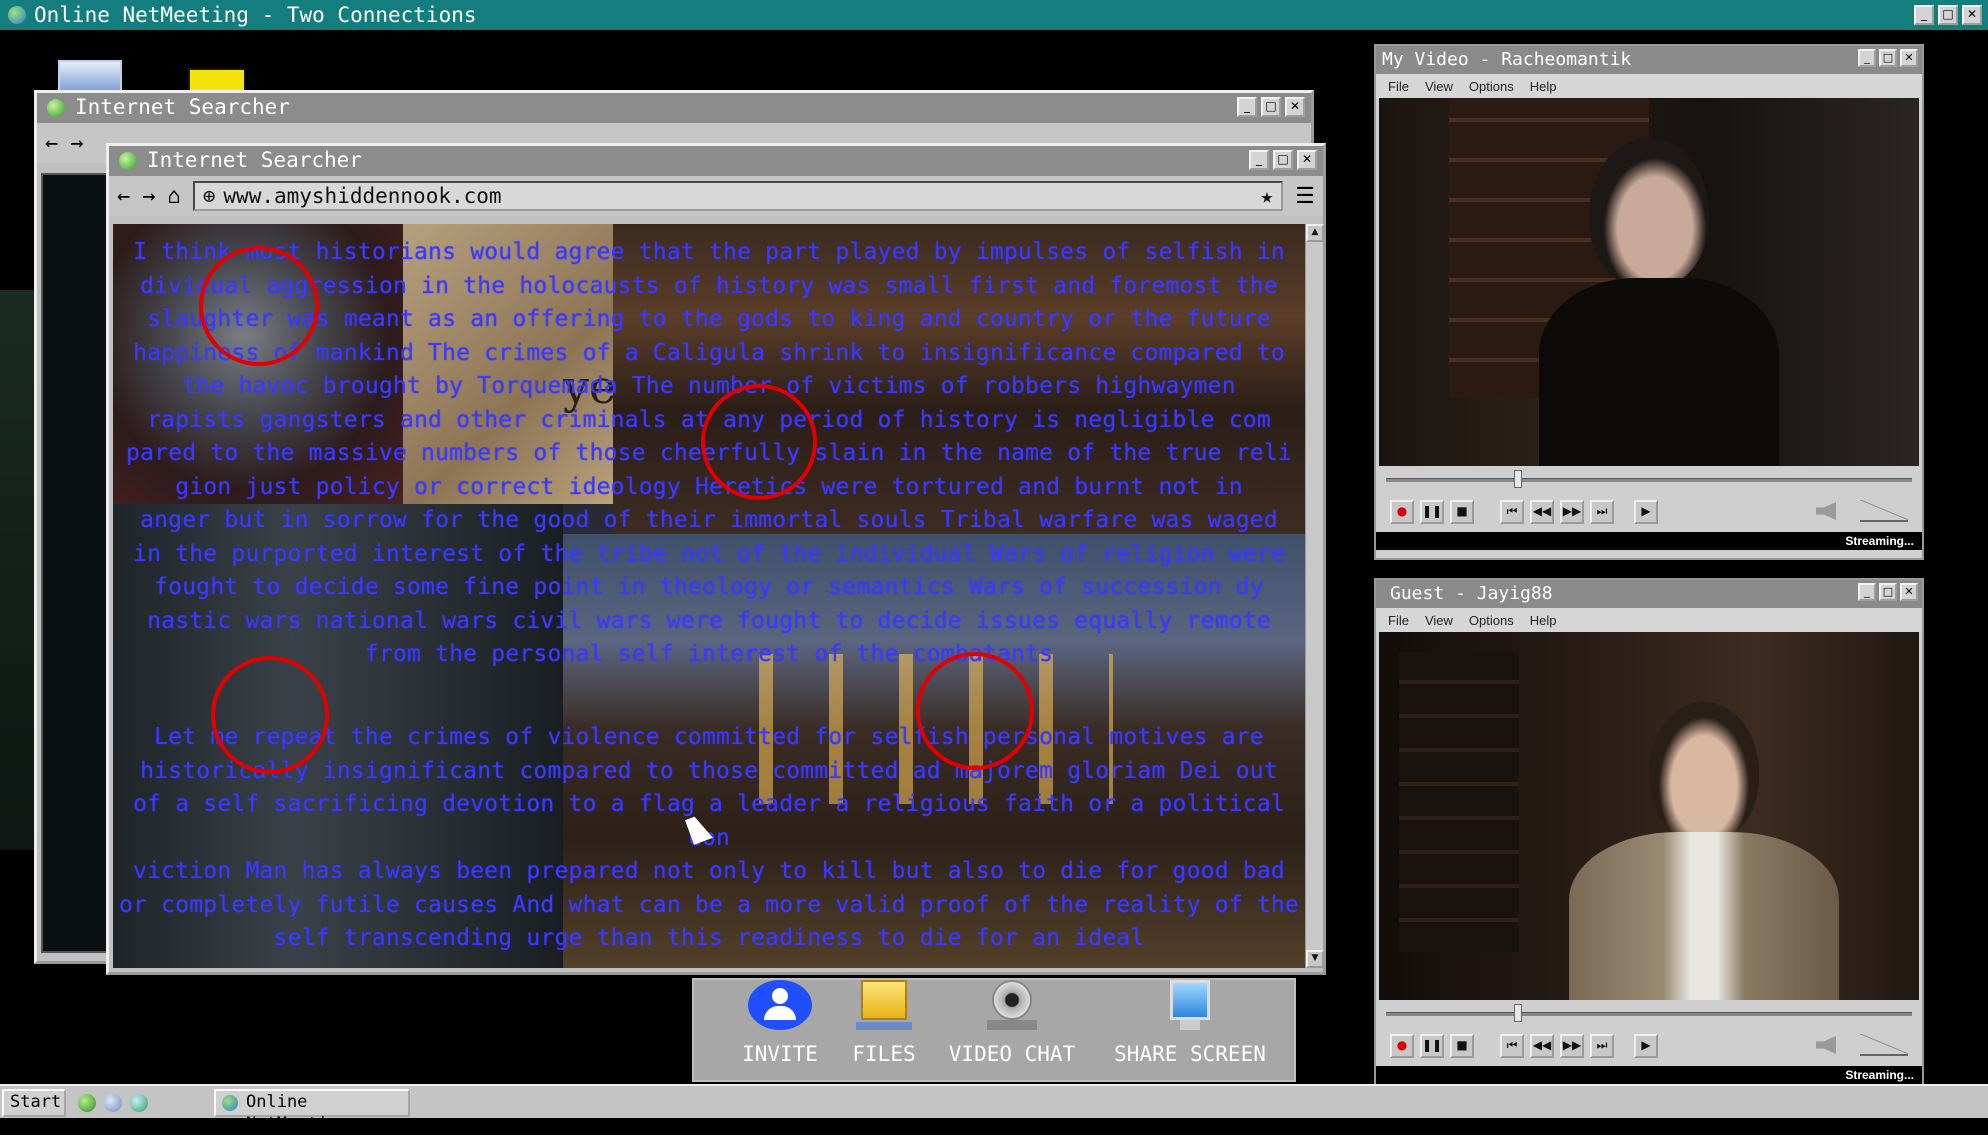  Describe the element at coordinates (1315, 233) in the screenshot. I see `scroll-up-button: ▲` at that location.